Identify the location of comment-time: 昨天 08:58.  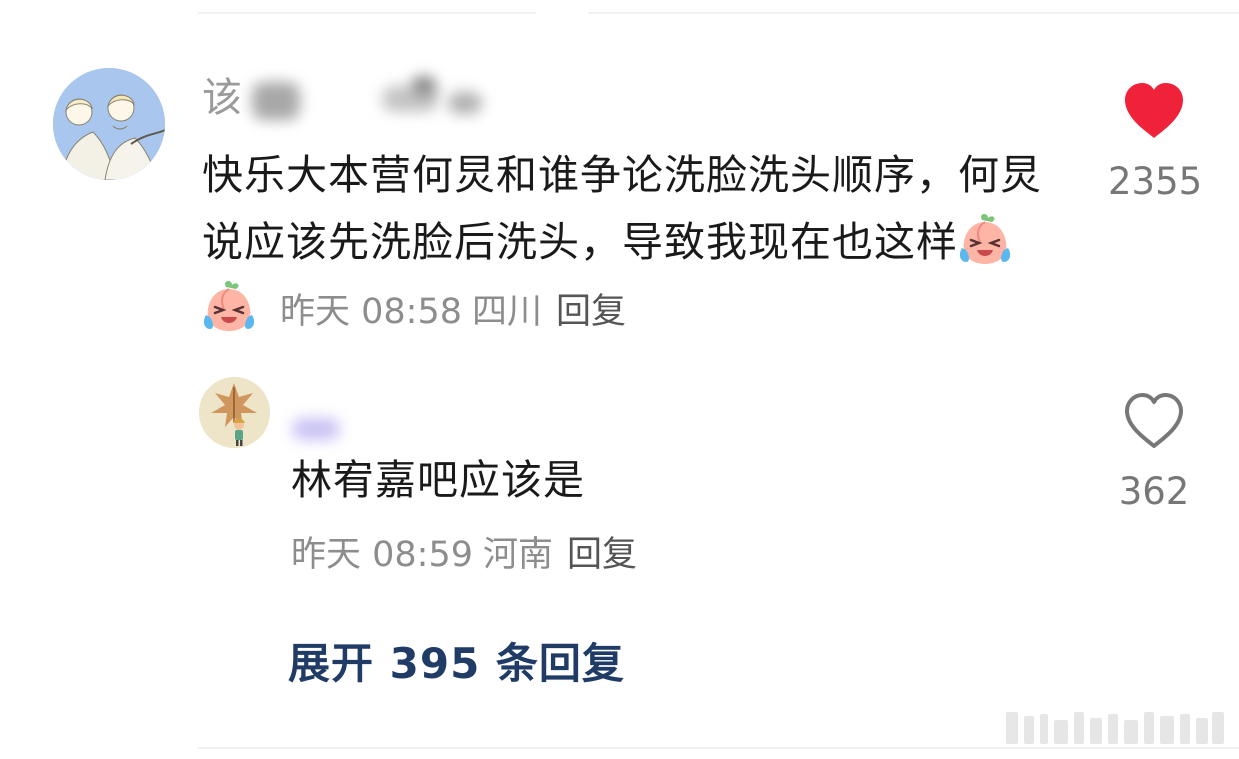
(371, 312).